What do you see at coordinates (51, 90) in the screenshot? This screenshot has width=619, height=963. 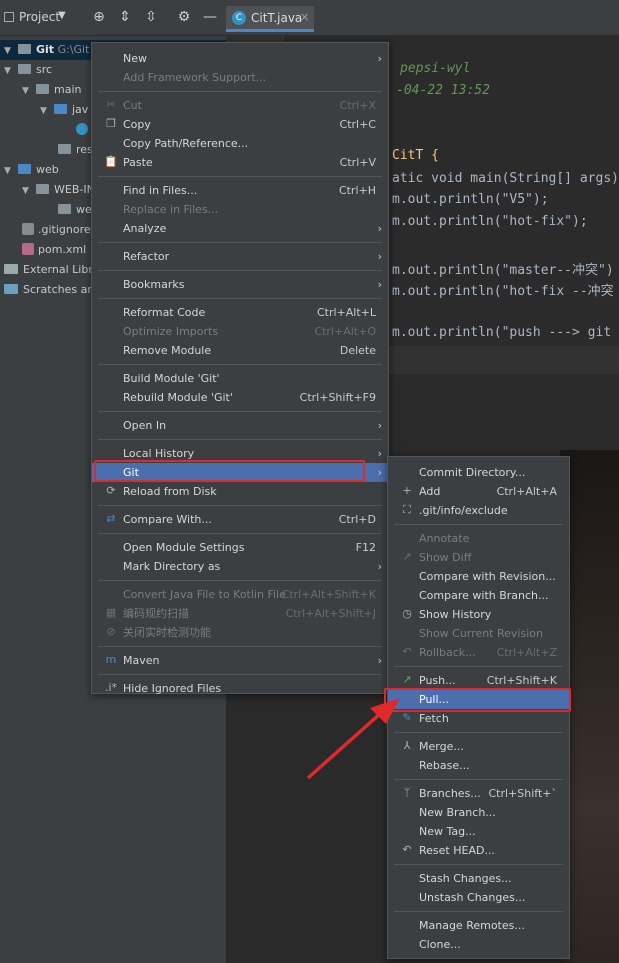 I see `tree-item-main: ▼ main` at bounding box center [51, 90].